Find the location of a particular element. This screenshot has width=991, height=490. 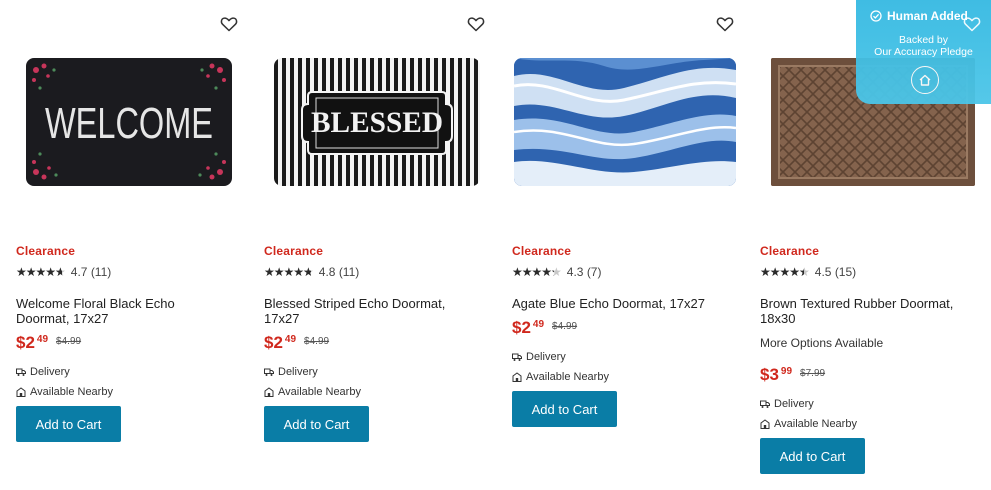

product-image: BLESSED is located at coordinates (377, 122).